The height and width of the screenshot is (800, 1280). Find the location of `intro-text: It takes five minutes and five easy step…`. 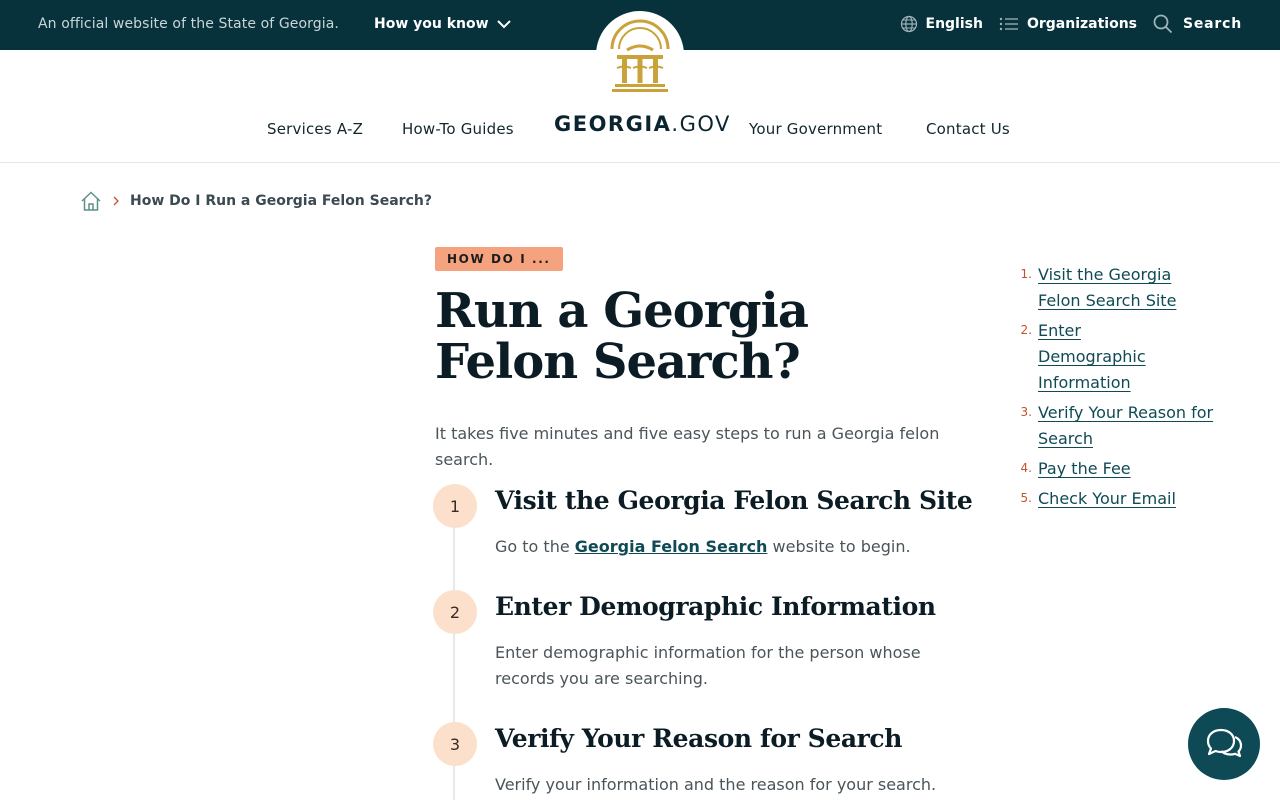

intro-text: It takes five minutes and five easy step… is located at coordinates (687, 446).